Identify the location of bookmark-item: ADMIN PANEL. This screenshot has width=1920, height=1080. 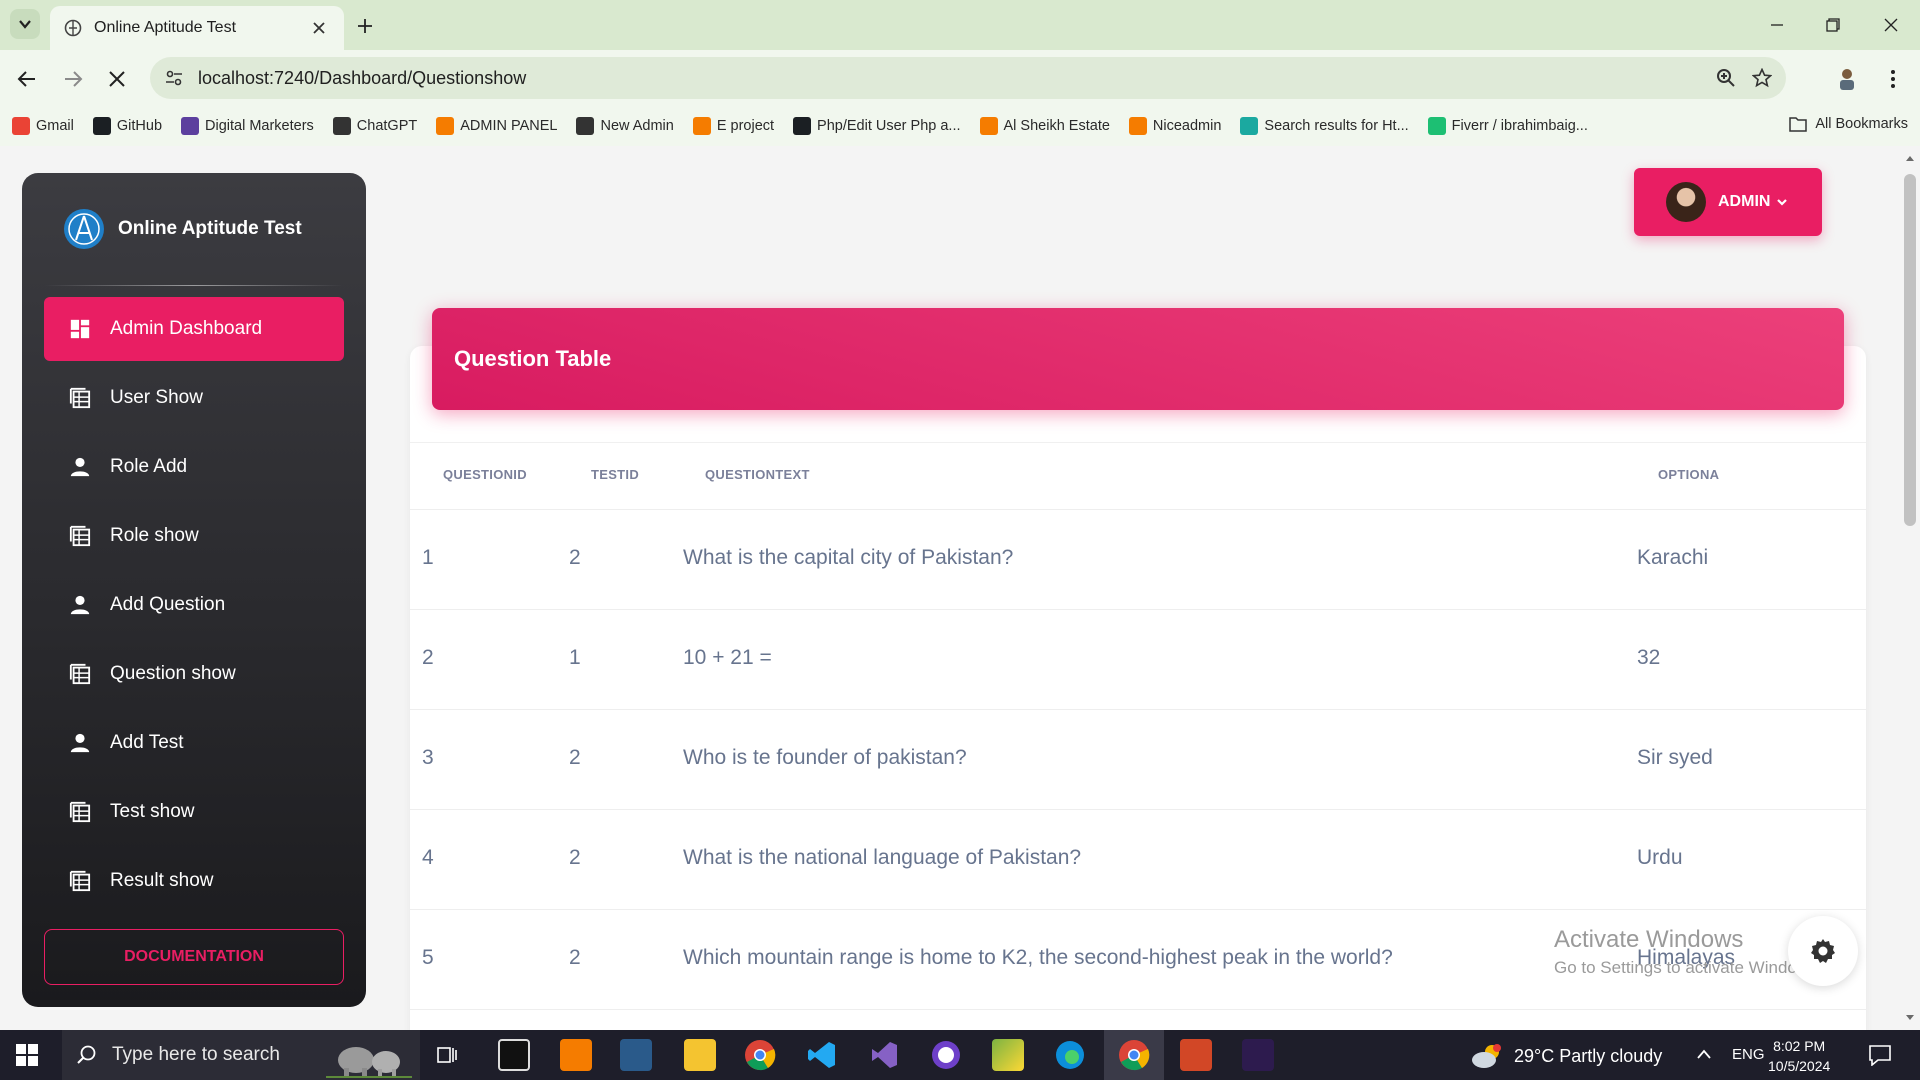
(496, 126).